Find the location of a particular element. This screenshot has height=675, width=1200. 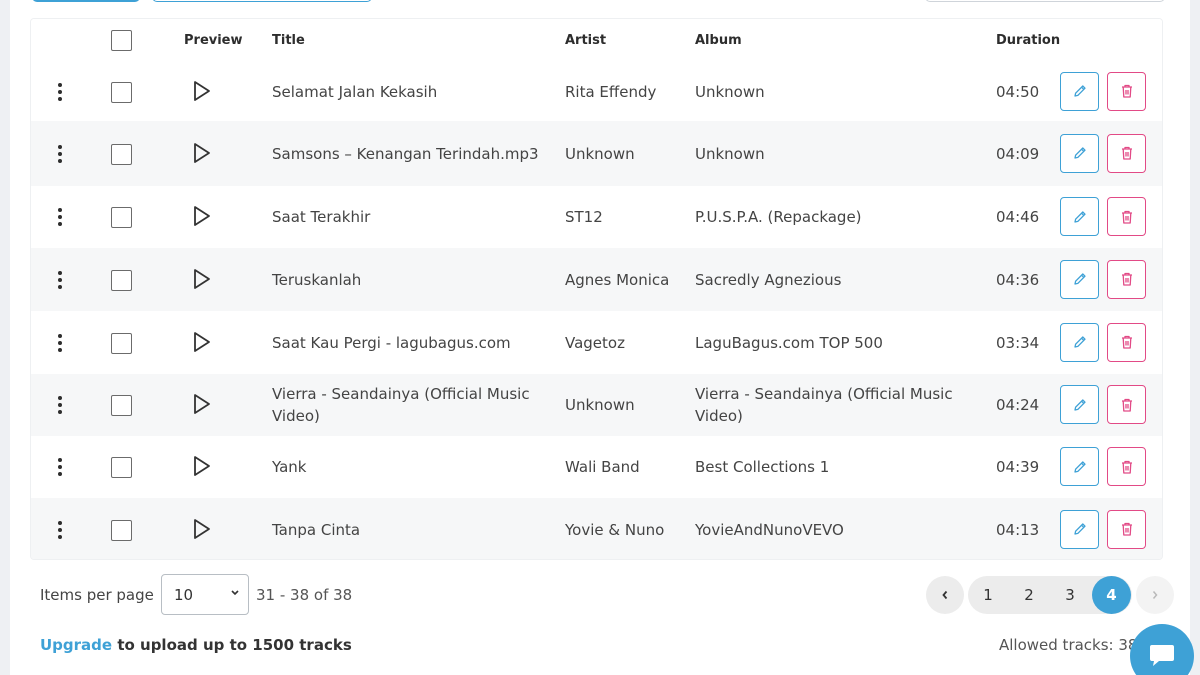

chevron-right-icon is located at coordinates (1155, 595).